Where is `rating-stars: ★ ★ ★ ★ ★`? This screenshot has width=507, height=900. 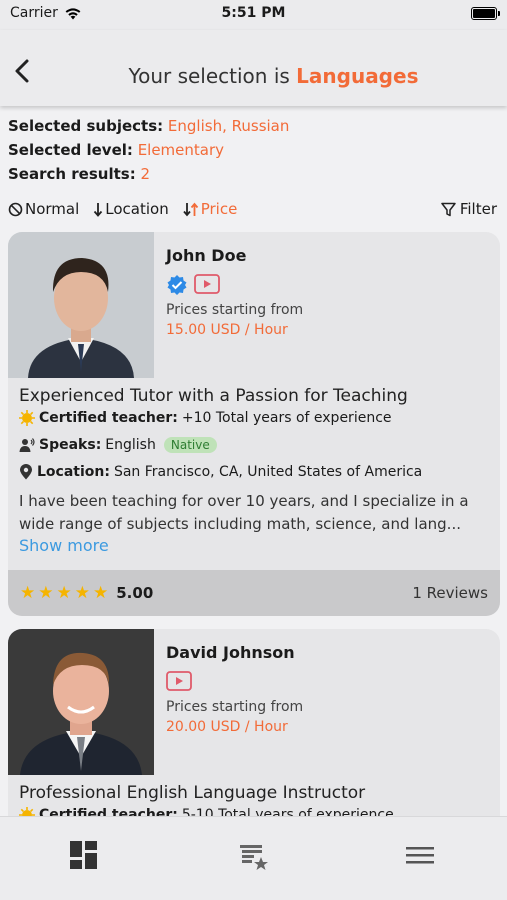 rating-stars: ★ ★ ★ ★ ★ is located at coordinates (64, 593).